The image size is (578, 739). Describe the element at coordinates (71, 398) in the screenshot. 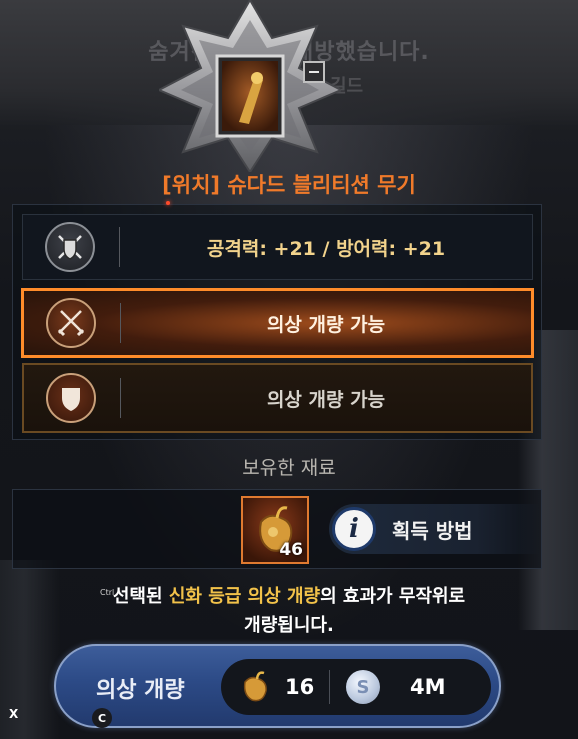

I see `shield-icon` at that location.